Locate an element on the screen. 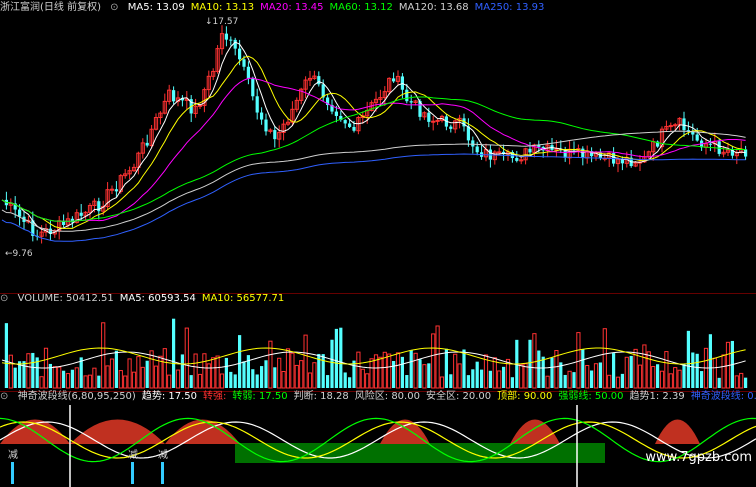 The height and width of the screenshot is (487, 756). volume-label-2: MA10: 56577.71 is located at coordinates (243, 298).